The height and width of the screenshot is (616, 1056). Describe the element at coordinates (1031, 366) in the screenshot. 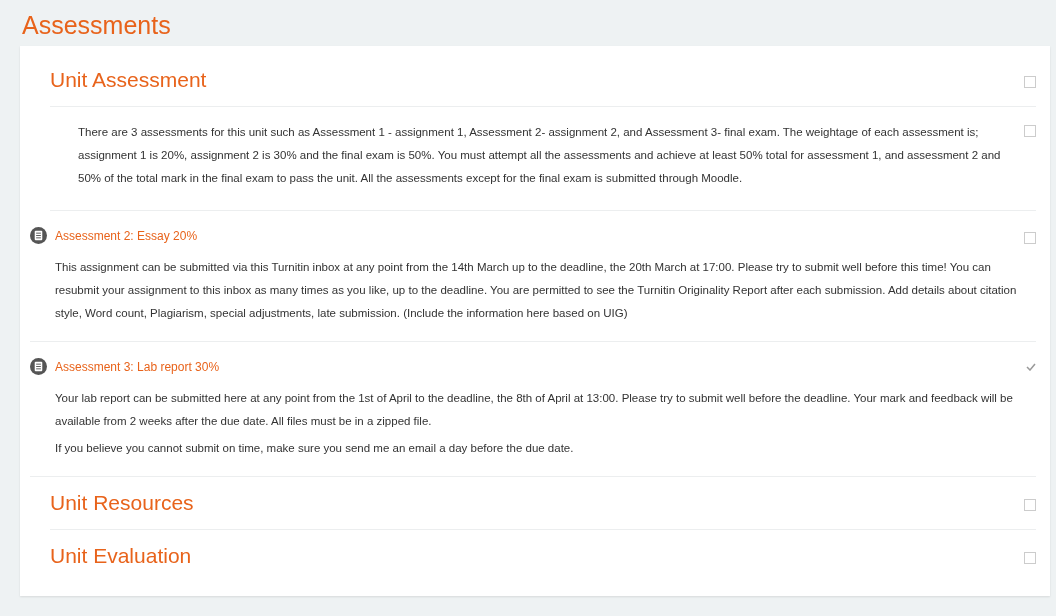

I see `checkmark-icon` at that location.